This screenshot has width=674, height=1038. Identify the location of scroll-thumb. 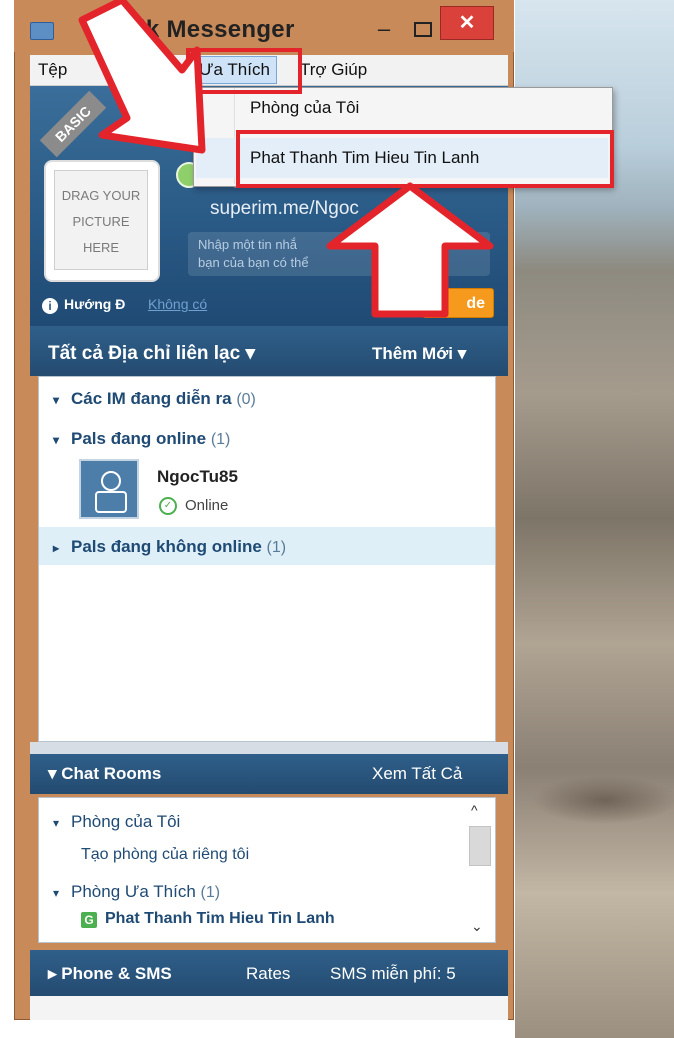
(480, 846).